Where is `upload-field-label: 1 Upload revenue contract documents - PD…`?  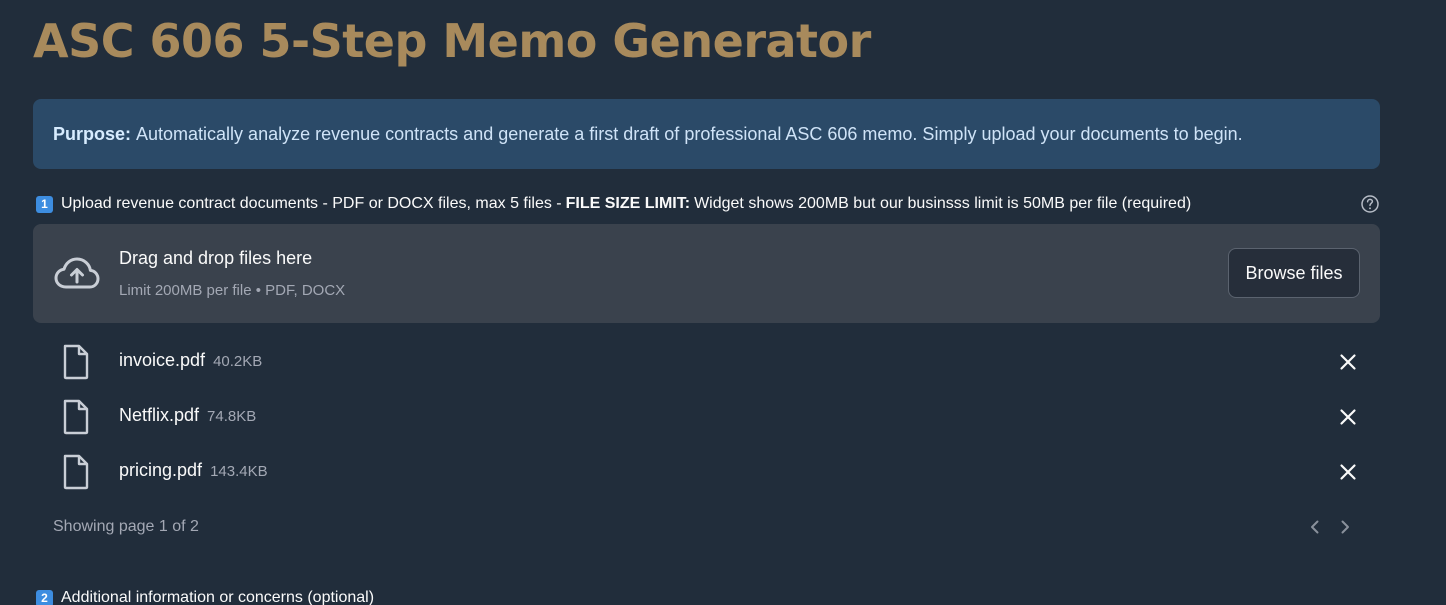 upload-field-label: 1 Upload revenue contract documents - PD… is located at coordinates (708, 204).